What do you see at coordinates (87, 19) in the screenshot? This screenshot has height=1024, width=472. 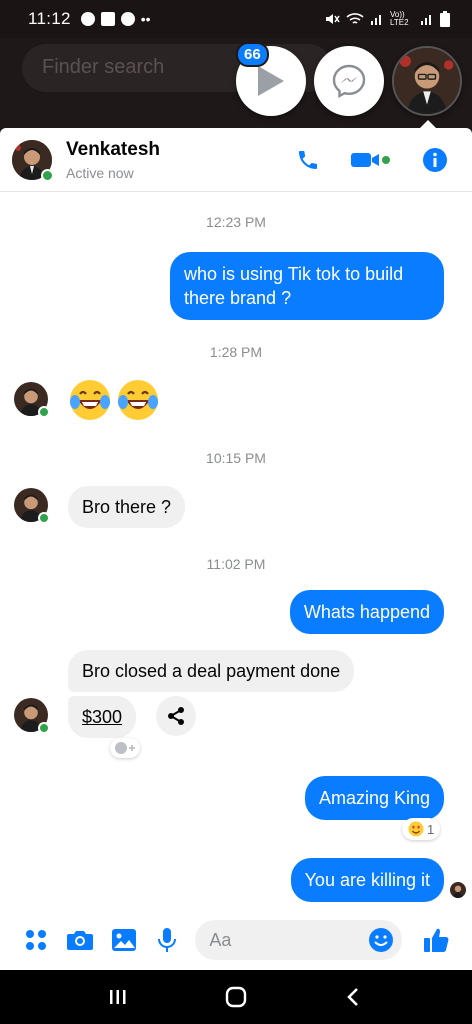 I see `messenger-notif-icon` at bounding box center [87, 19].